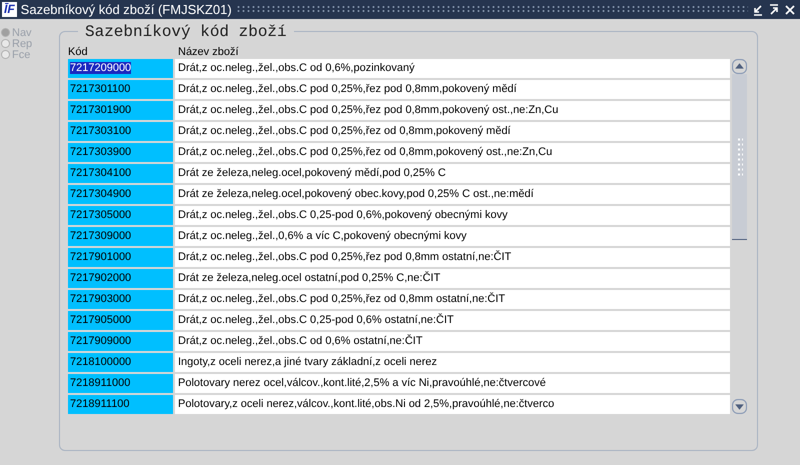 The image size is (800, 465). I want to click on name-field: Polotovary,z oceli nerez,válcov.,kont.lité,obs.Ni od 2,5%,pravoúhlé,ne:čtverco, so click(452, 404).